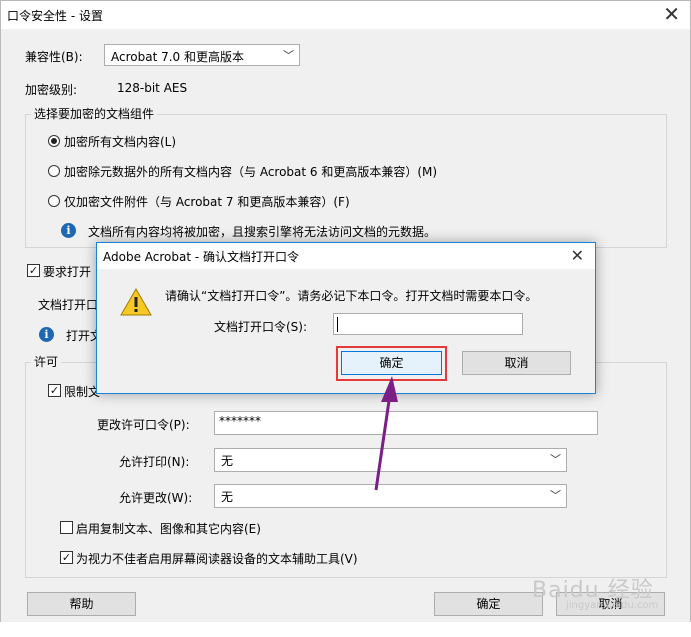  What do you see at coordinates (201, 257) in the screenshot?
I see `dialog-title: Adobe Acrobat - 确认文档打开口令` at bounding box center [201, 257].